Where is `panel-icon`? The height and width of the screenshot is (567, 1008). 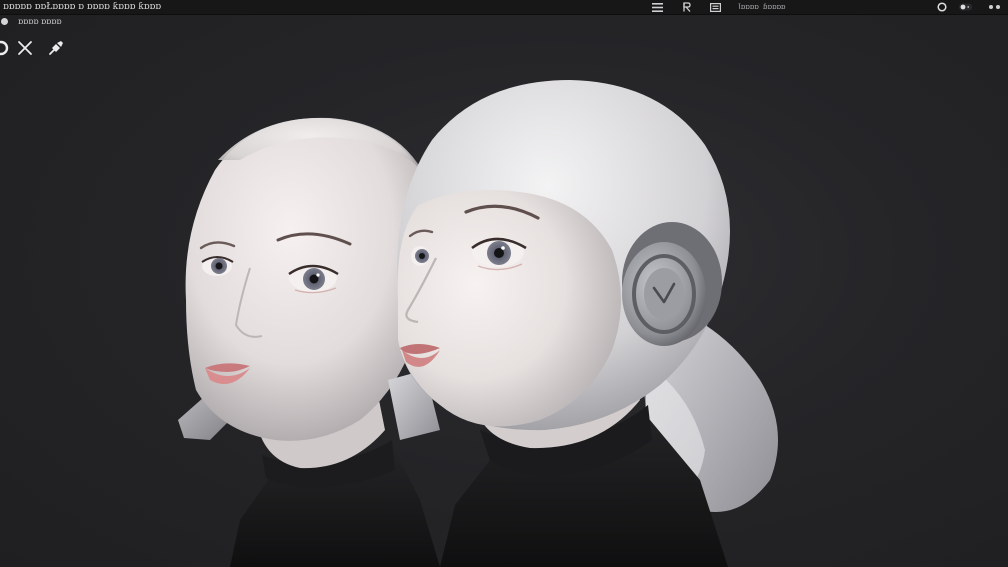 panel-icon is located at coordinates (715, 7).